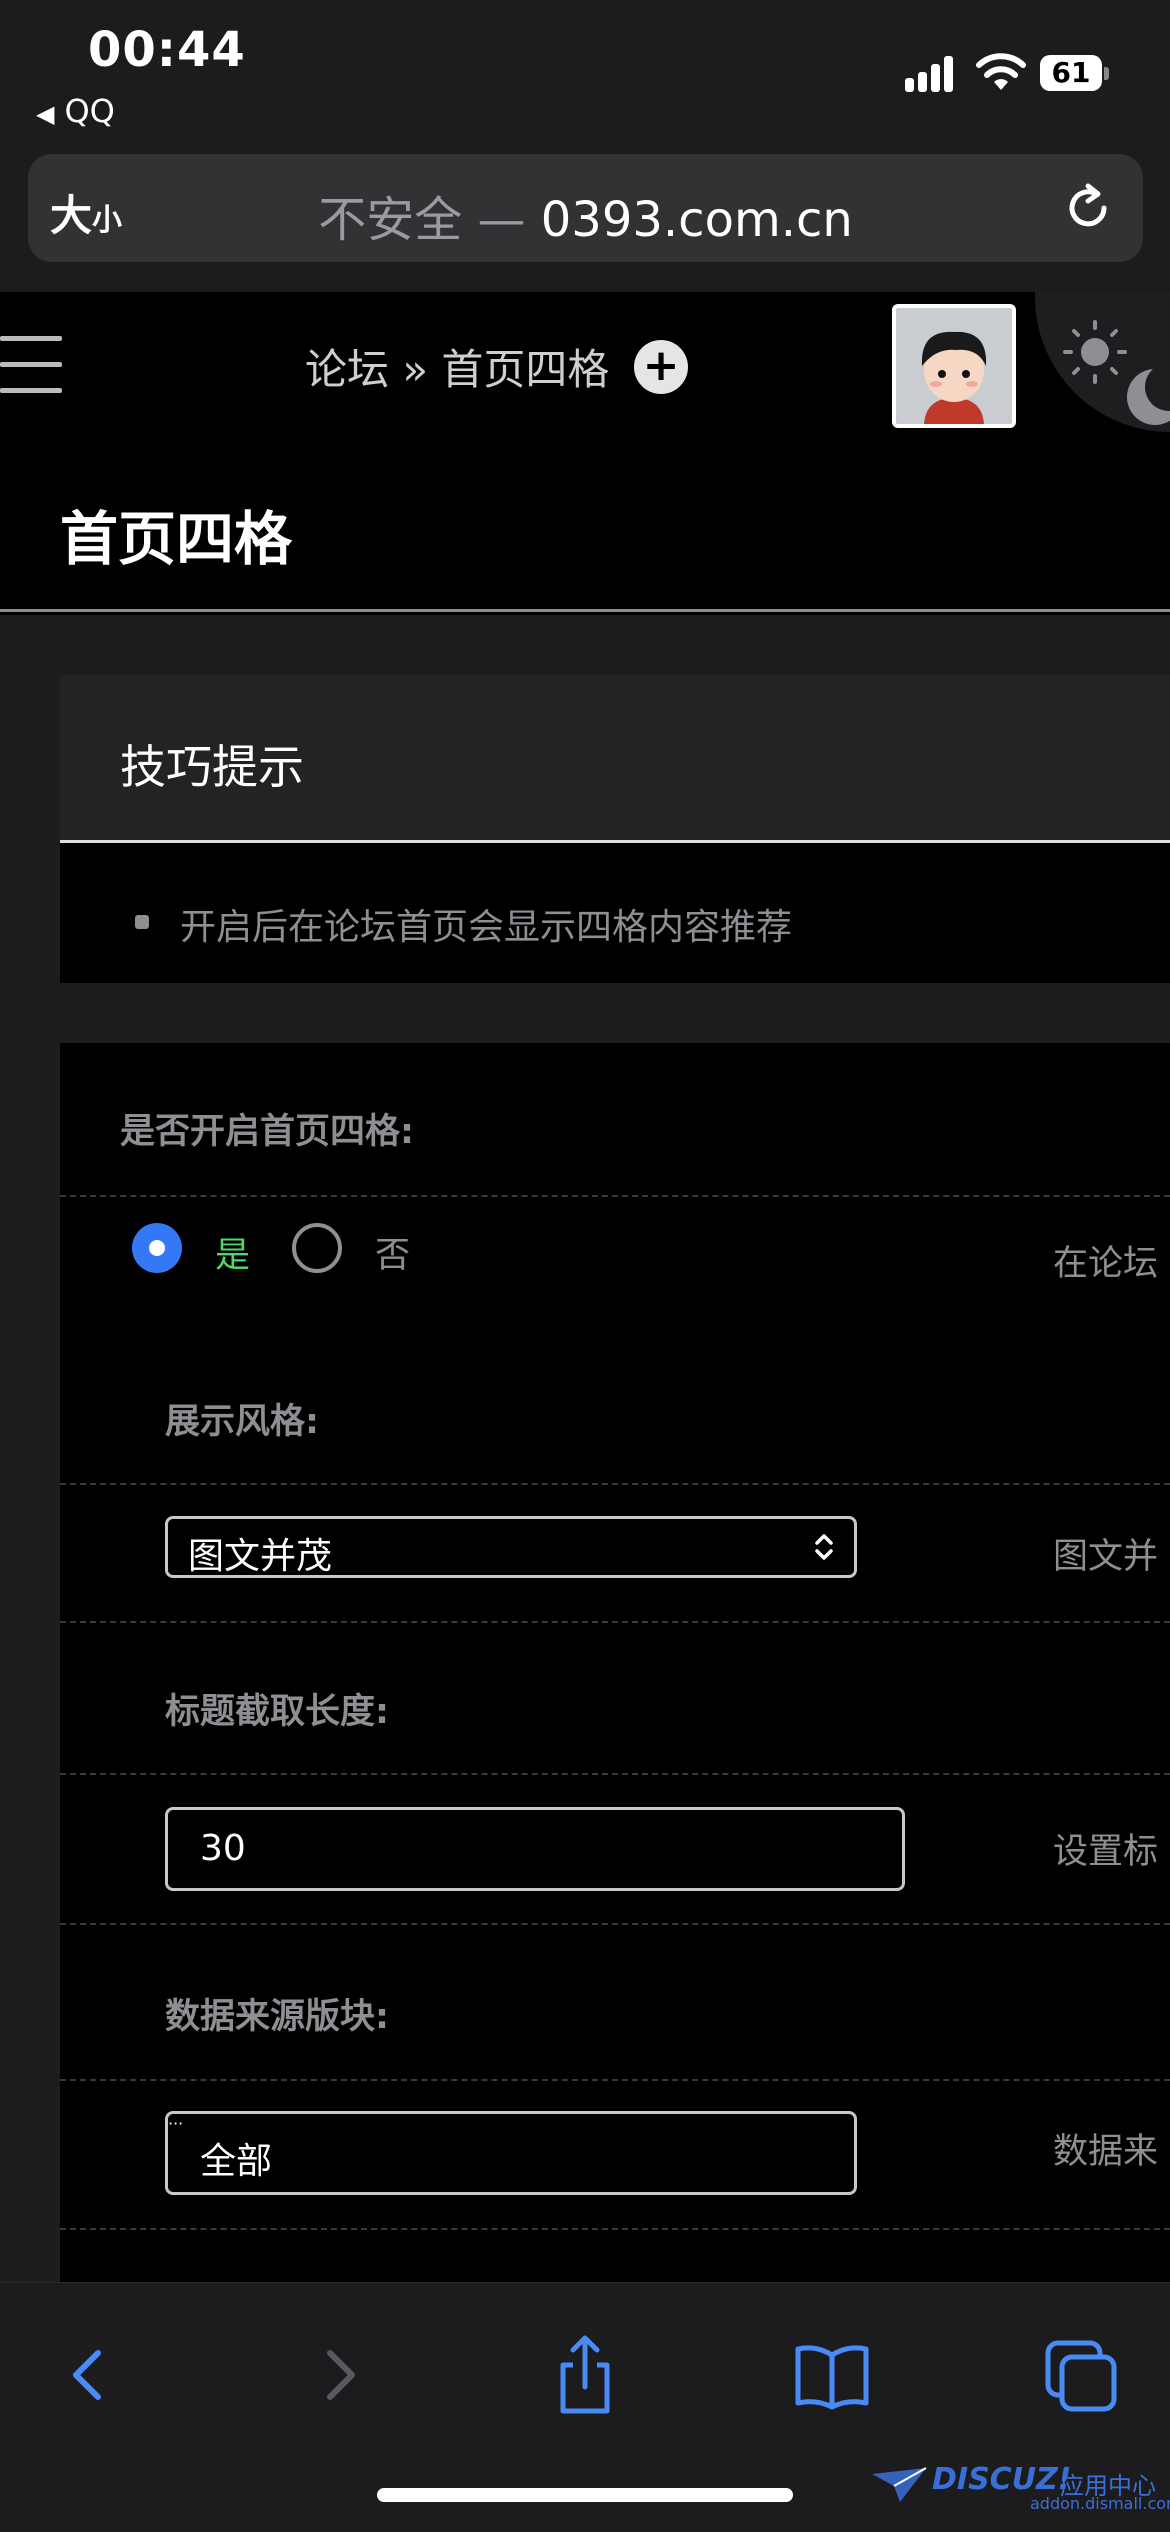  What do you see at coordinates (486, 927) in the screenshot?
I see `tips-item: 开启后在论坛首页会显示四格内容推荐` at bounding box center [486, 927].